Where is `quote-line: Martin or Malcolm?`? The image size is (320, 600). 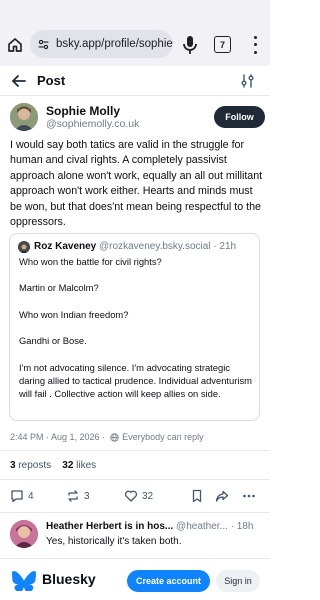 quote-line: Martin or Malcolm? is located at coordinates (59, 288).